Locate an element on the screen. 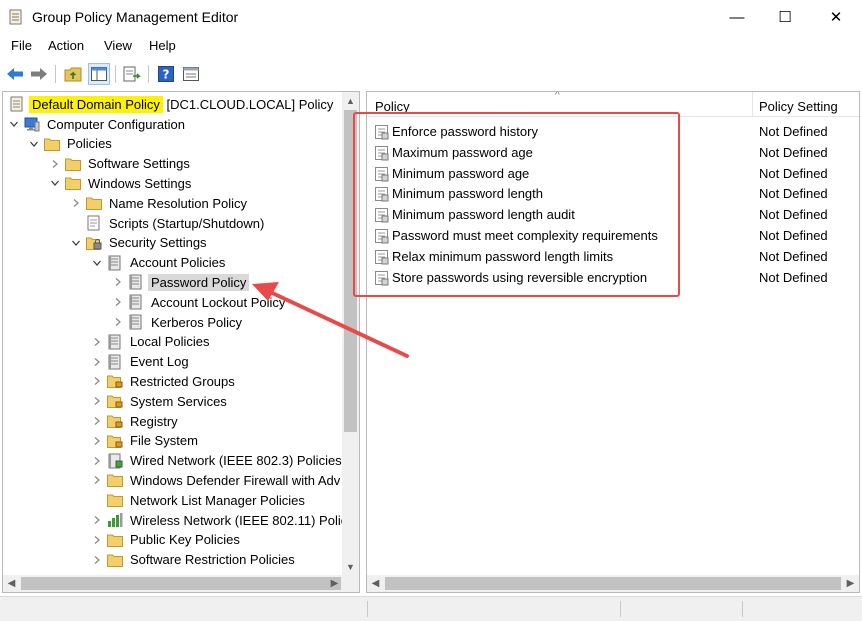  export-list-button is located at coordinates (132, 74).